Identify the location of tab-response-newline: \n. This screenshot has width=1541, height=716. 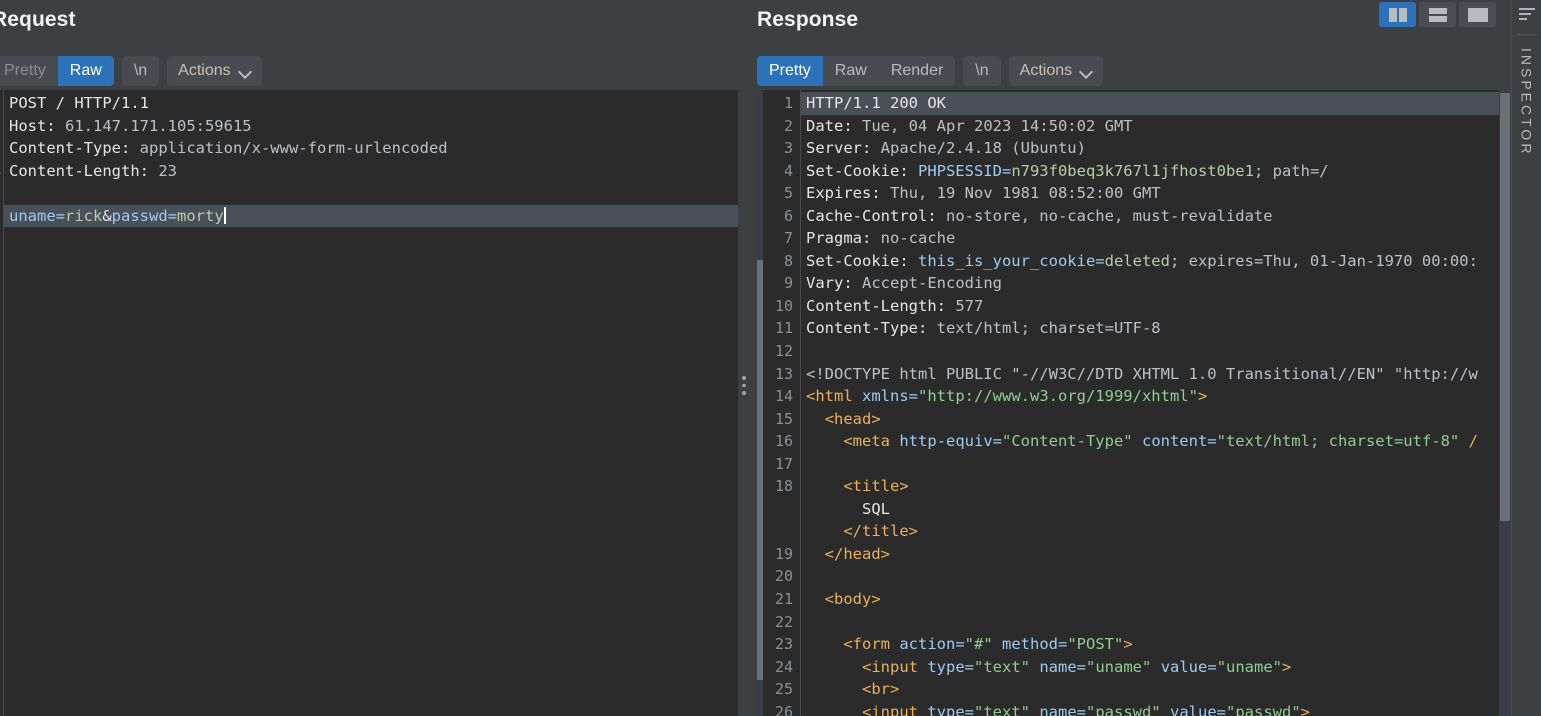
(981, 71).